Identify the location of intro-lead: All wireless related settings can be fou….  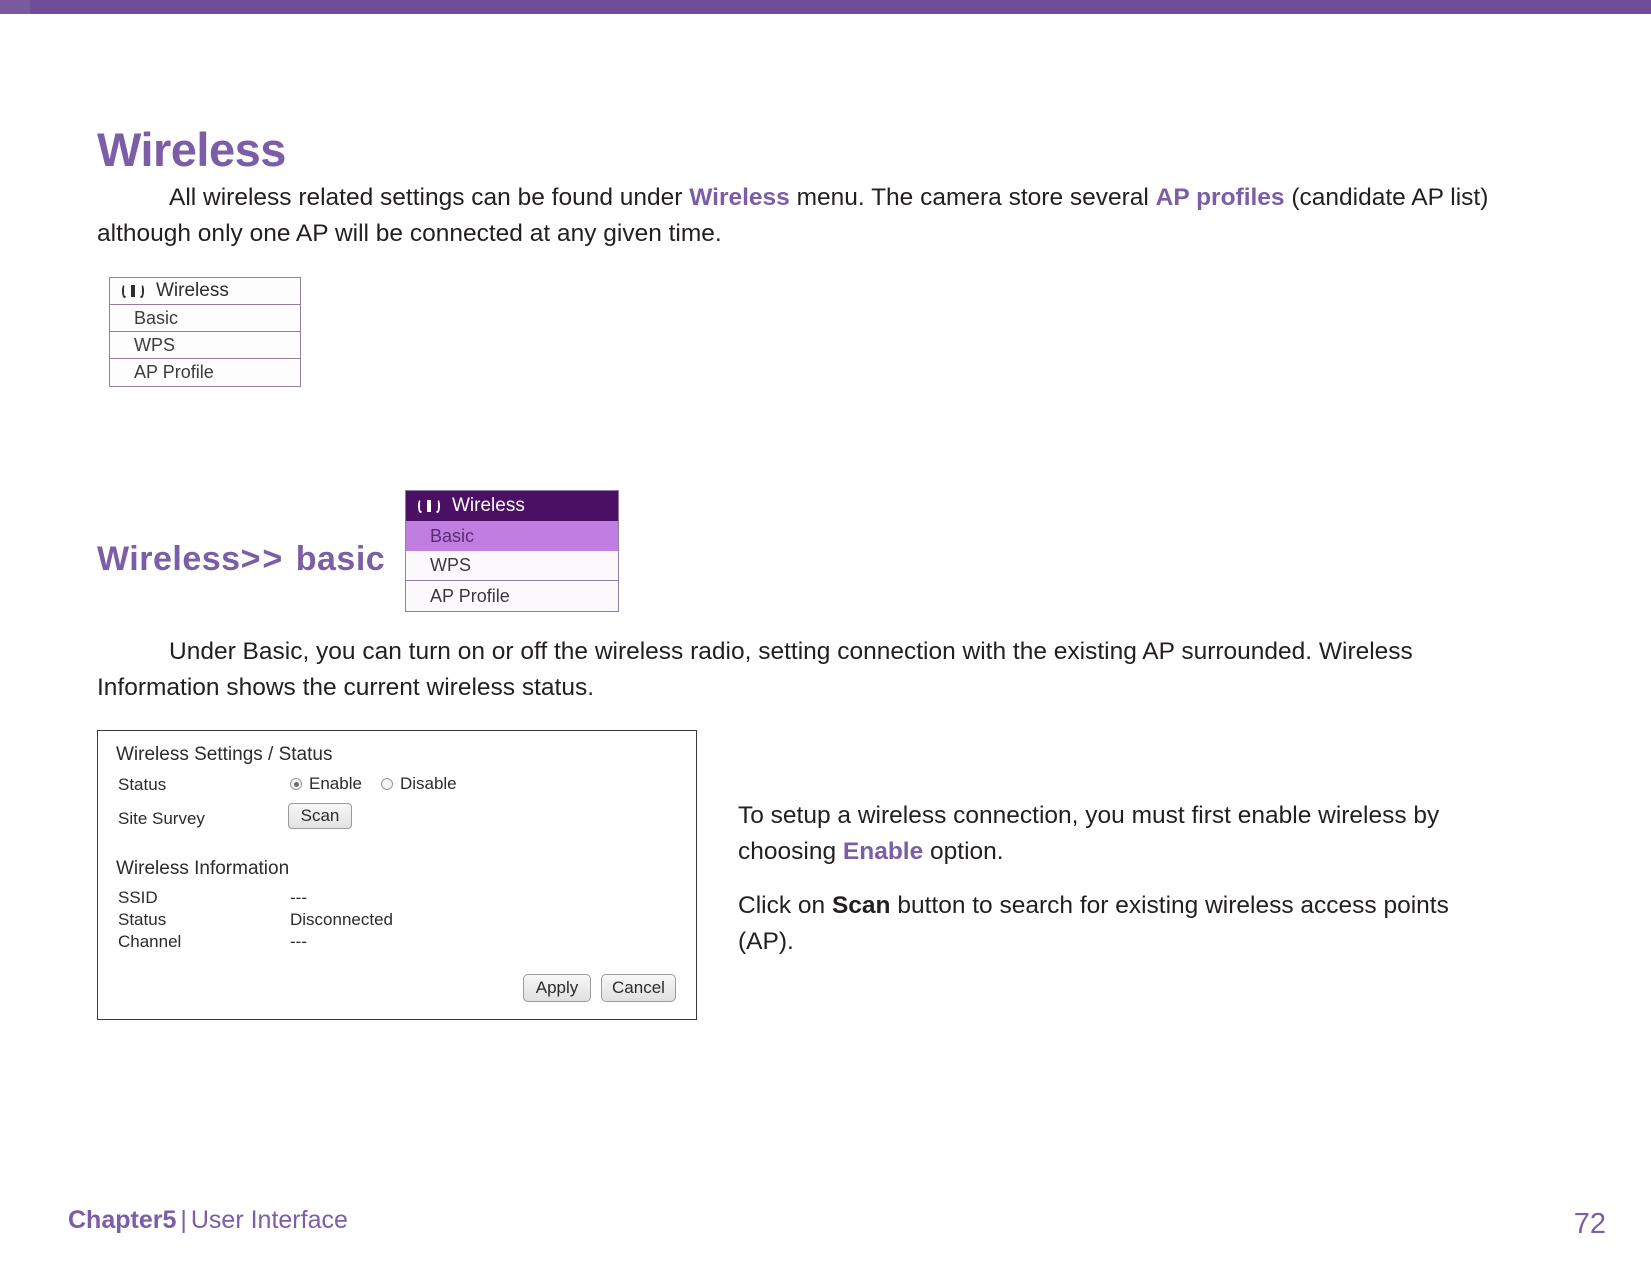
(429, 197).